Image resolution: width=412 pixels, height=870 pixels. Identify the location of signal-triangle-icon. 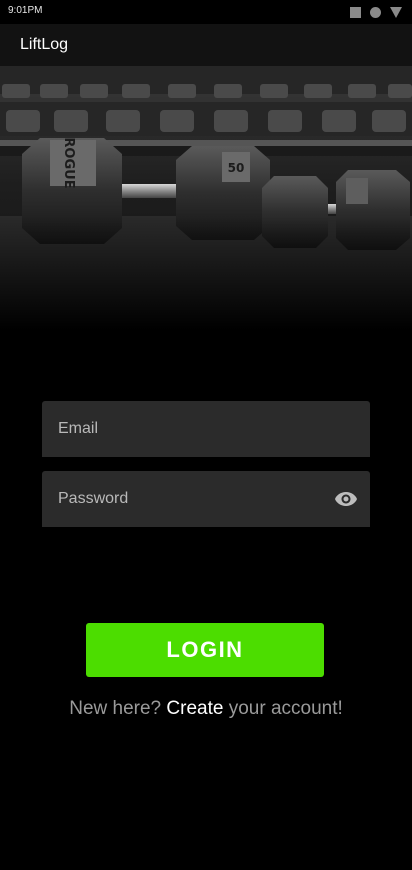
(396, 12).